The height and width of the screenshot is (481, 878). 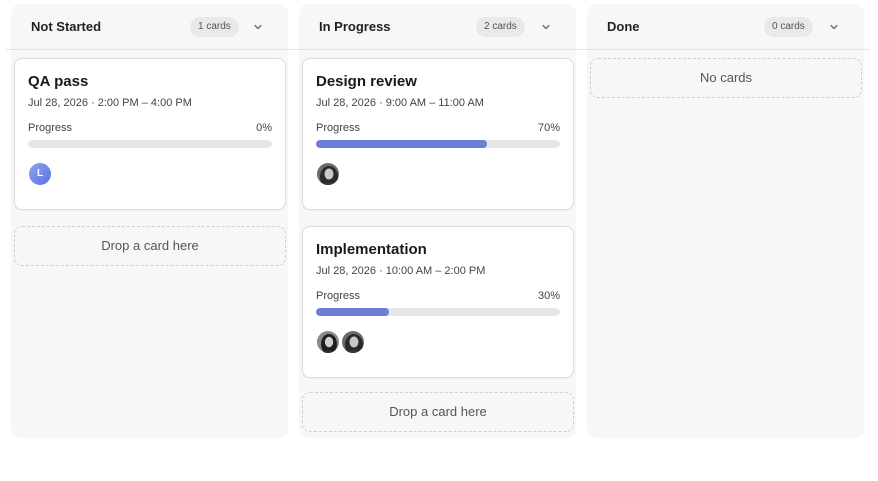 What do you see at coordinates (788, 27) in the screenshot?
I see `card-count-badge: 0 cards` at bounding box center [788, 27].